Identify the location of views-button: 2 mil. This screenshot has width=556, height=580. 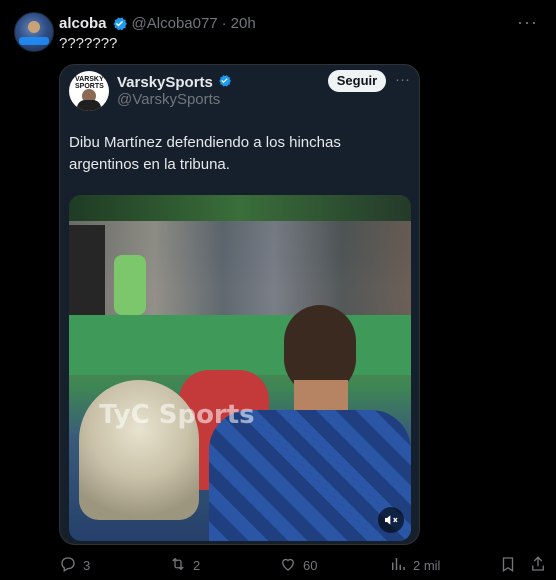
(414, 565).